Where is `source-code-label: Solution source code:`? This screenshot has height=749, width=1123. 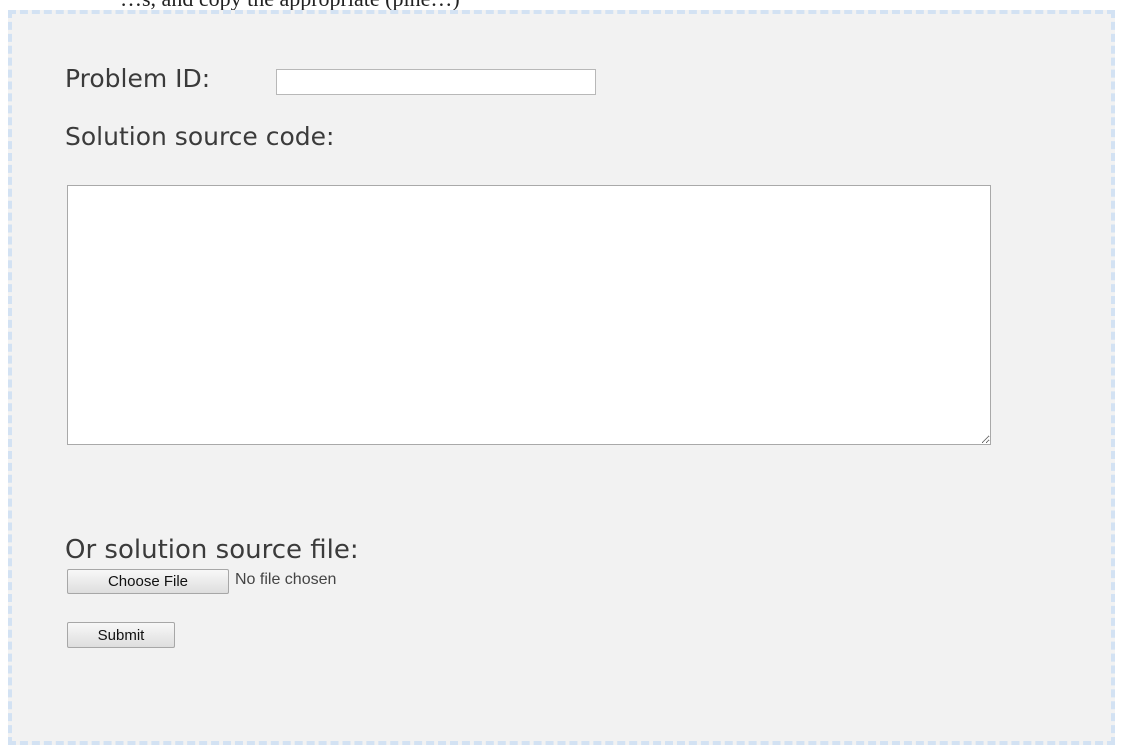 source-code-label: Solution source code: is located at coordinates (200, 136).